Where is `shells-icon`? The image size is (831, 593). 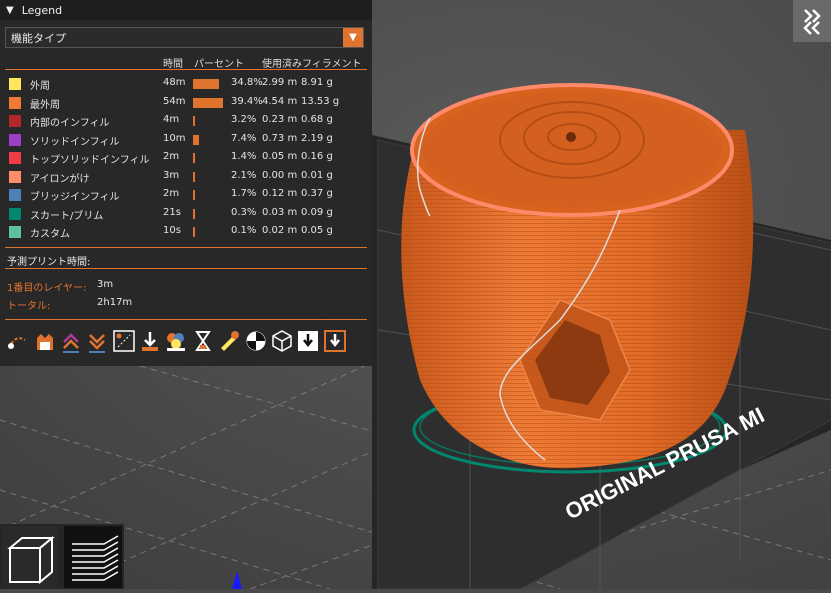
shells-icon is located at coordinates (282, 341).